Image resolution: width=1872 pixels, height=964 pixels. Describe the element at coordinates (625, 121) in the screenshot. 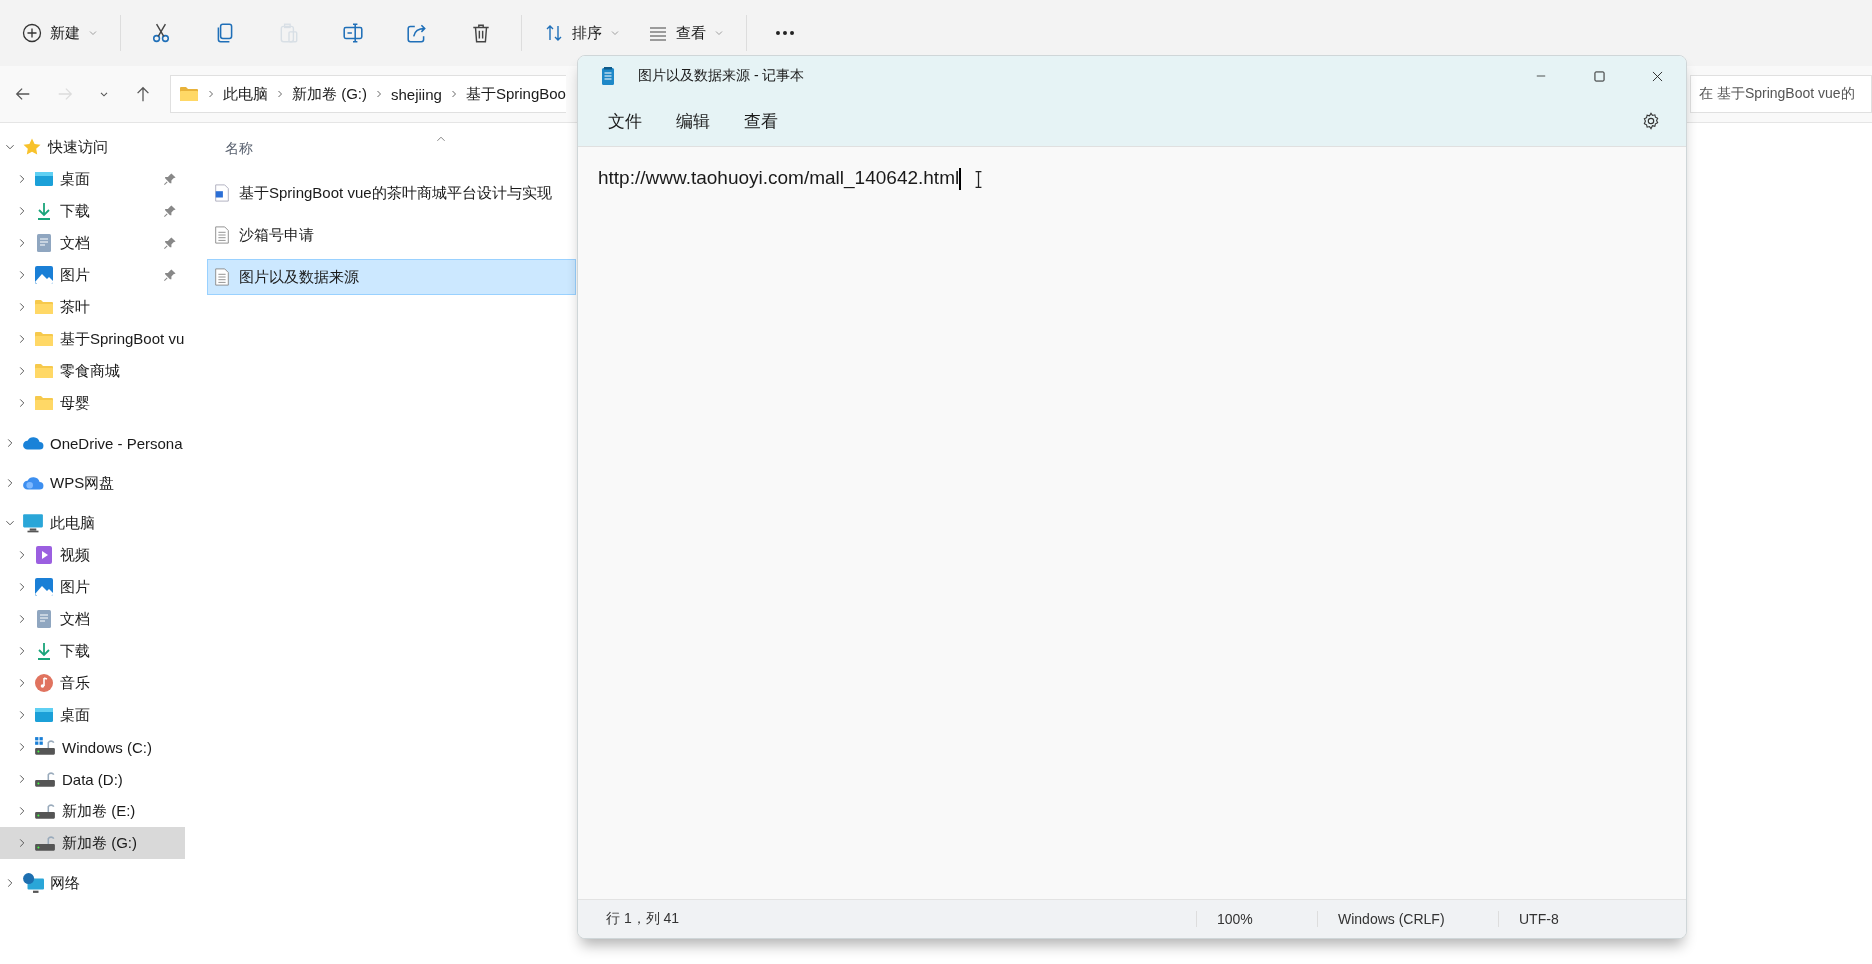

I see `menu-item: 文件` at that location.